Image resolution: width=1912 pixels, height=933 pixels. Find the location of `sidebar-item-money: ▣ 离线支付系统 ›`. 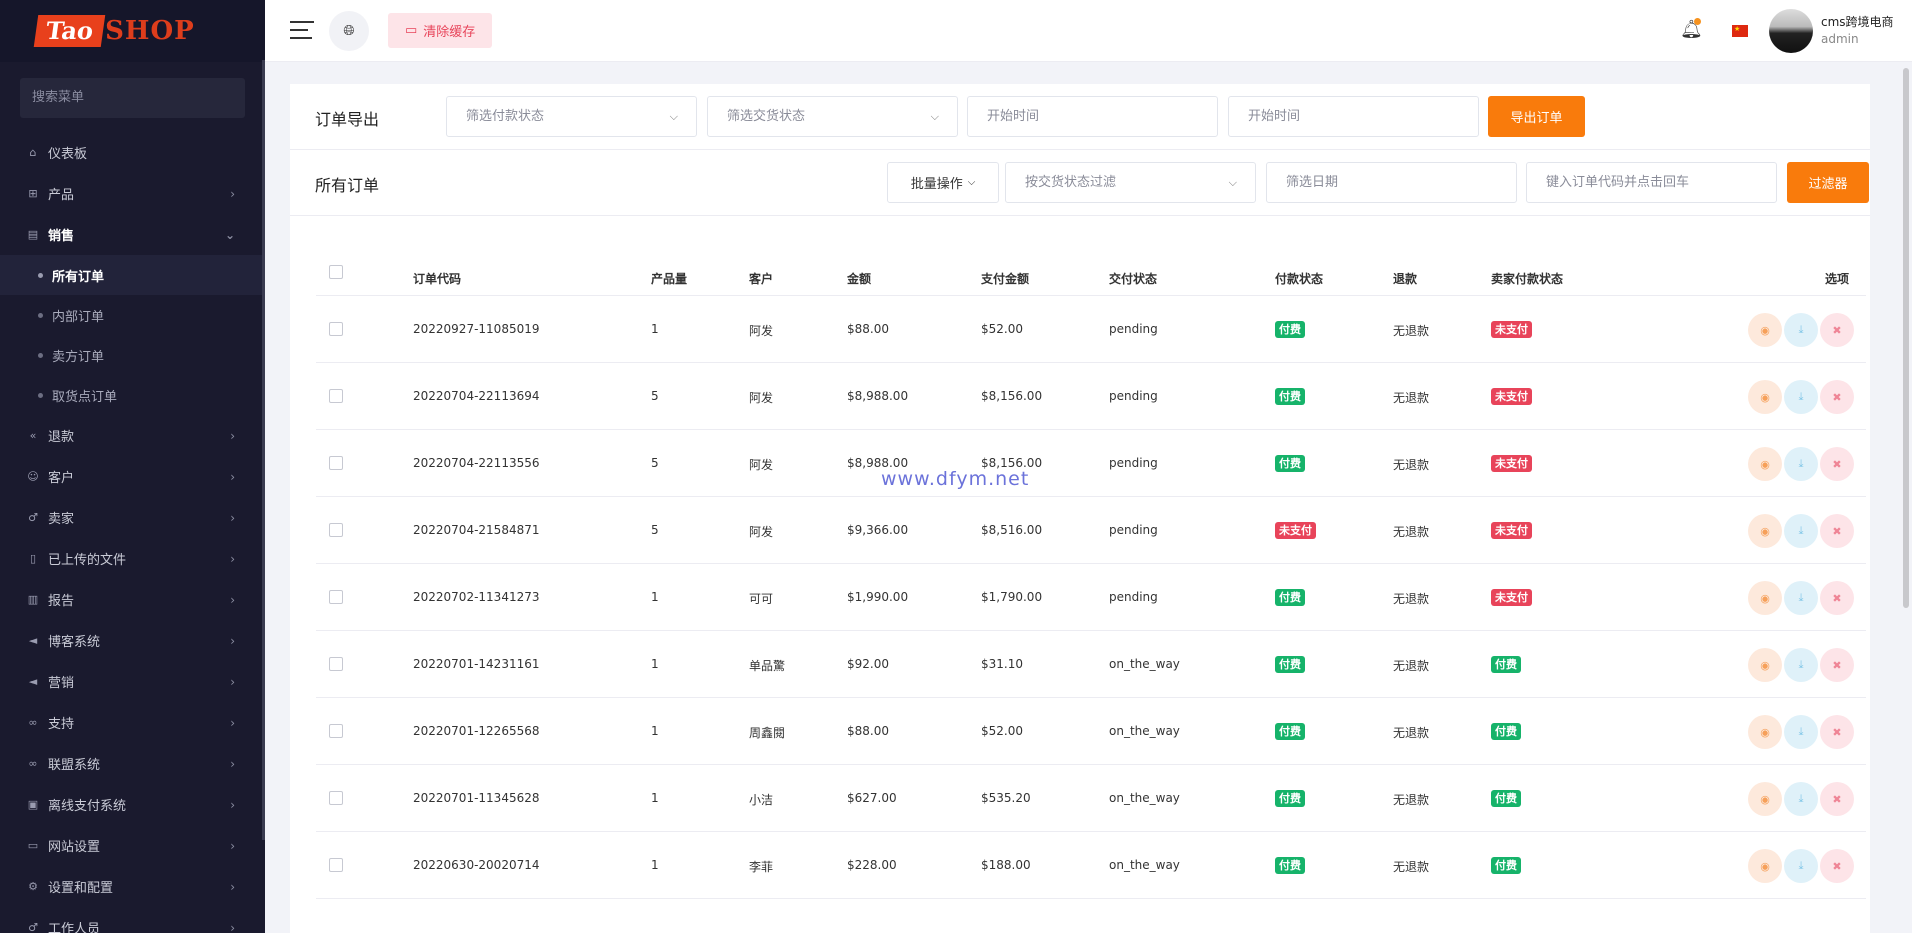

sidebar-item-money: ▣ 离线支付系统 › is located at coordinates (132, 804).